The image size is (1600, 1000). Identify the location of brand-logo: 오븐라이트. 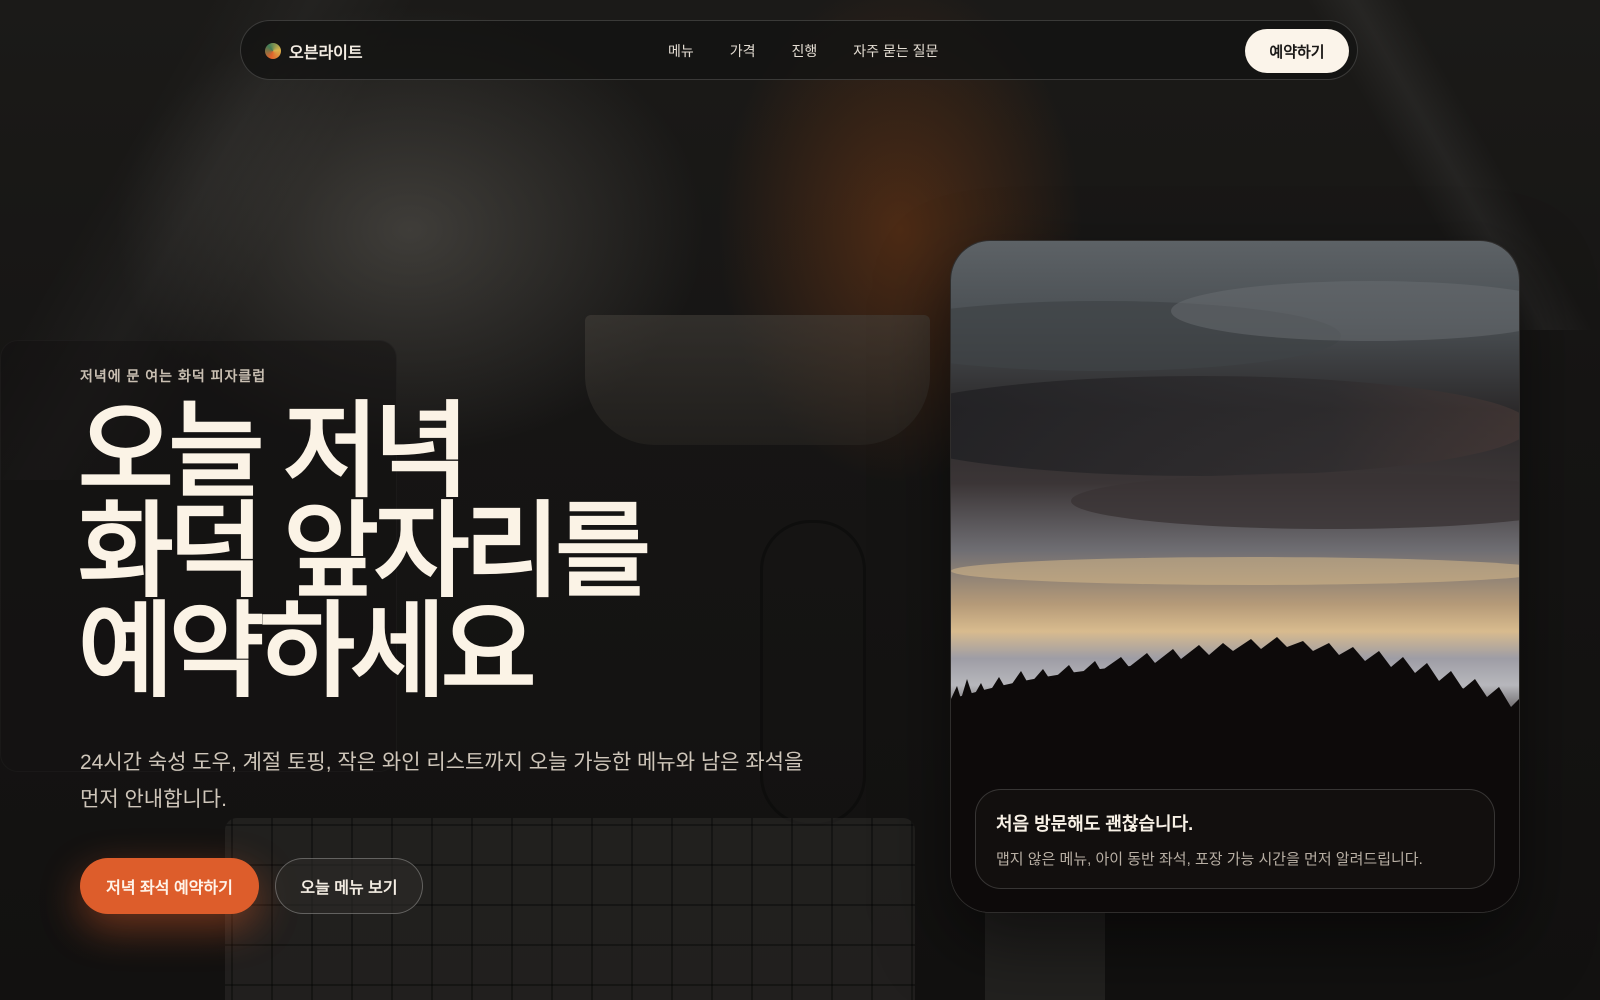
(314, 51).